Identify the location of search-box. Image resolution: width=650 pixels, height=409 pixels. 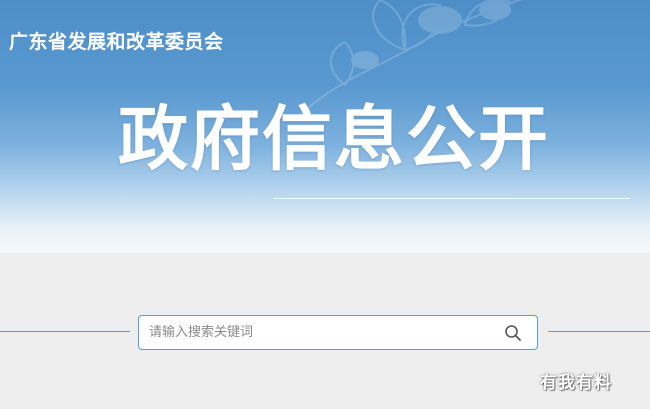
(338, 332).